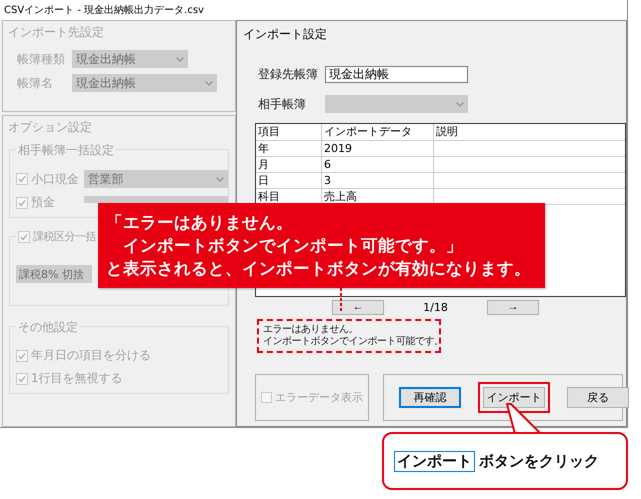 This screenshot has height=499, width=641. Describe the element at coordinates (396, 74) in the screenshot. I see `input-field: 現金出納帳` at that location.